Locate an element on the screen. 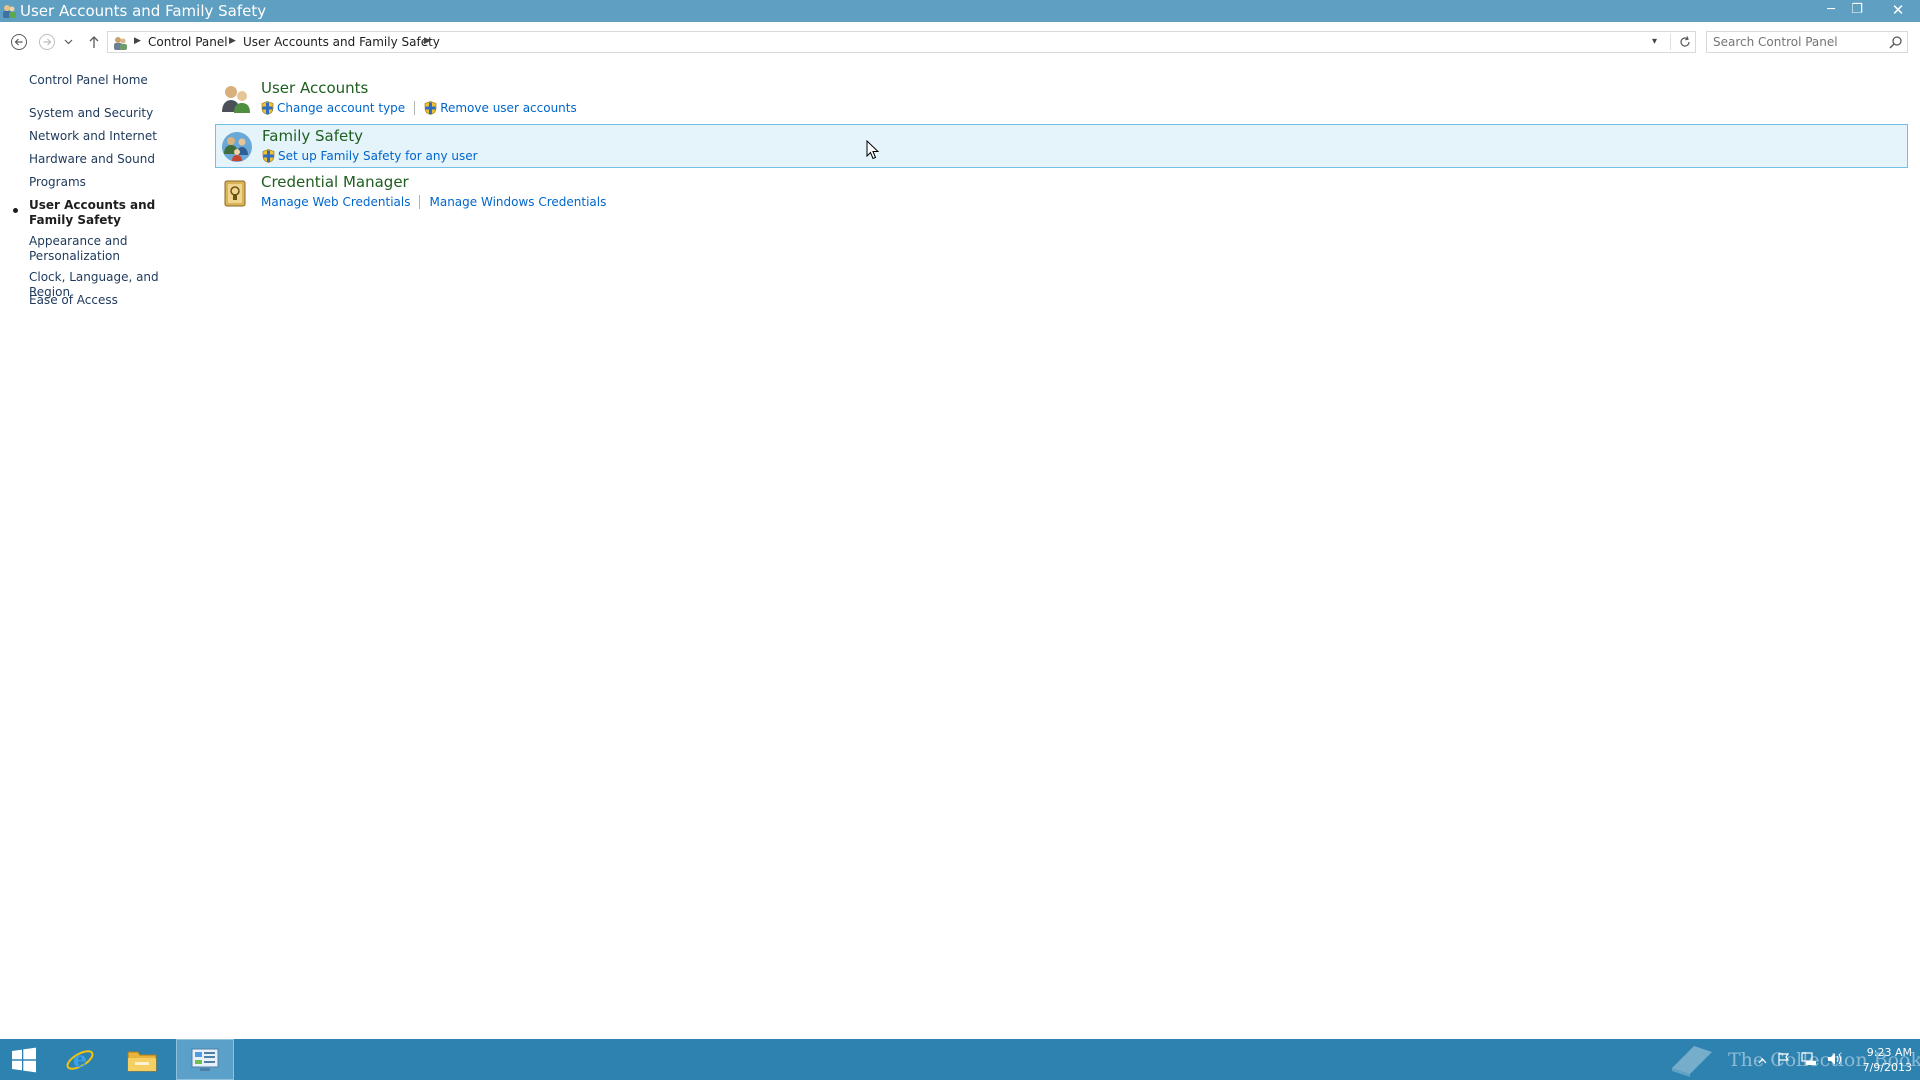 The width and height of the screenshot is (1920, 1080). breadcrumb-user-accounts: User Accounts and Family Safety is located at coordinates (341, 42).